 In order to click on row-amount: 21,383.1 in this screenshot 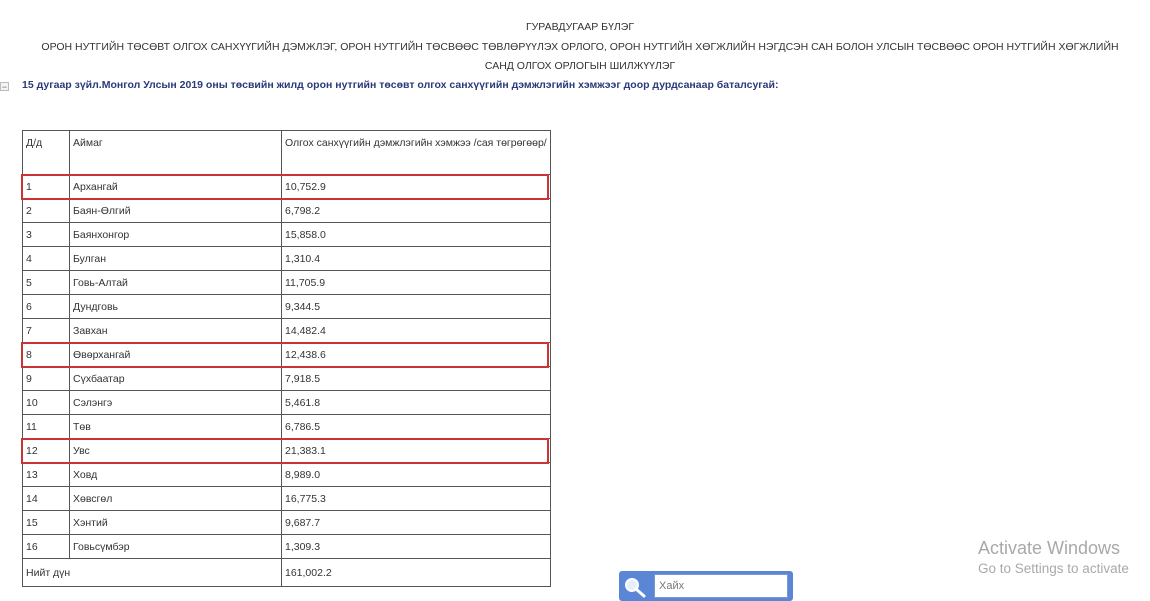, I will do `click(416, 450)`.